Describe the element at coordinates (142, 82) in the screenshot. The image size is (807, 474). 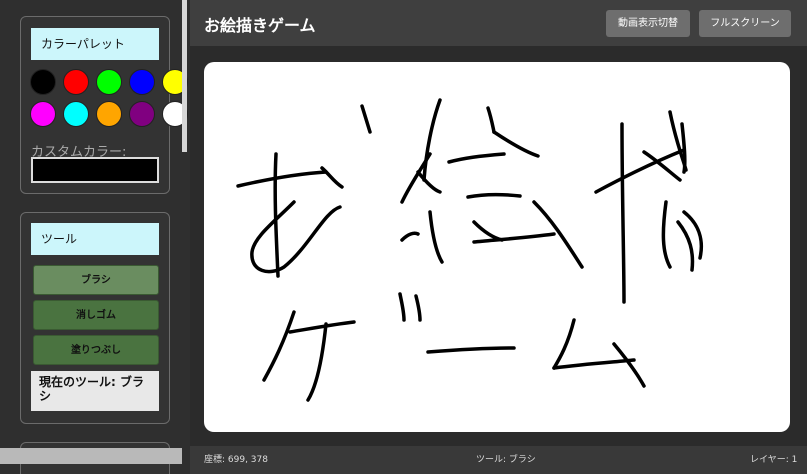
I see `color-swatch-blue` at that location.